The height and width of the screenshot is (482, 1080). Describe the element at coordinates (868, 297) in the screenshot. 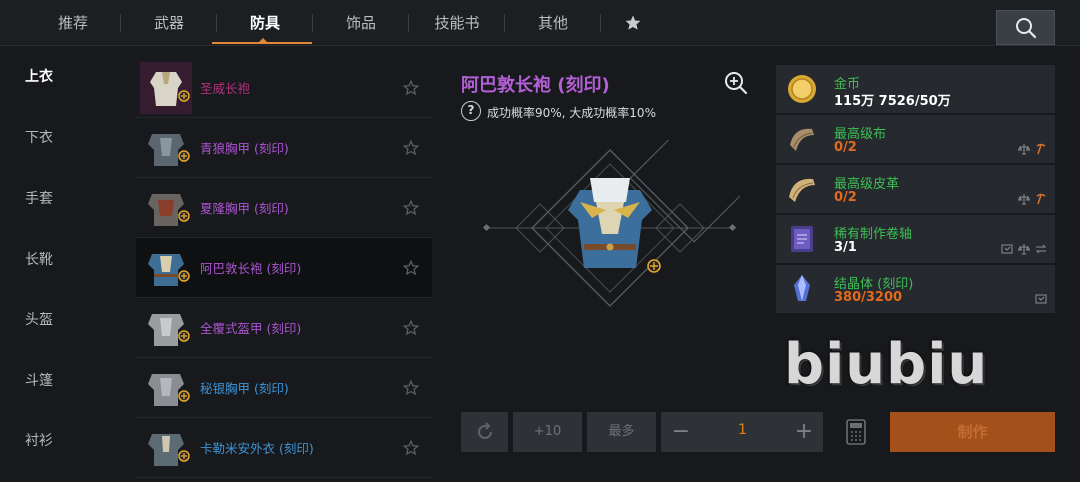

I see `material-count: 380/3200` at that location.